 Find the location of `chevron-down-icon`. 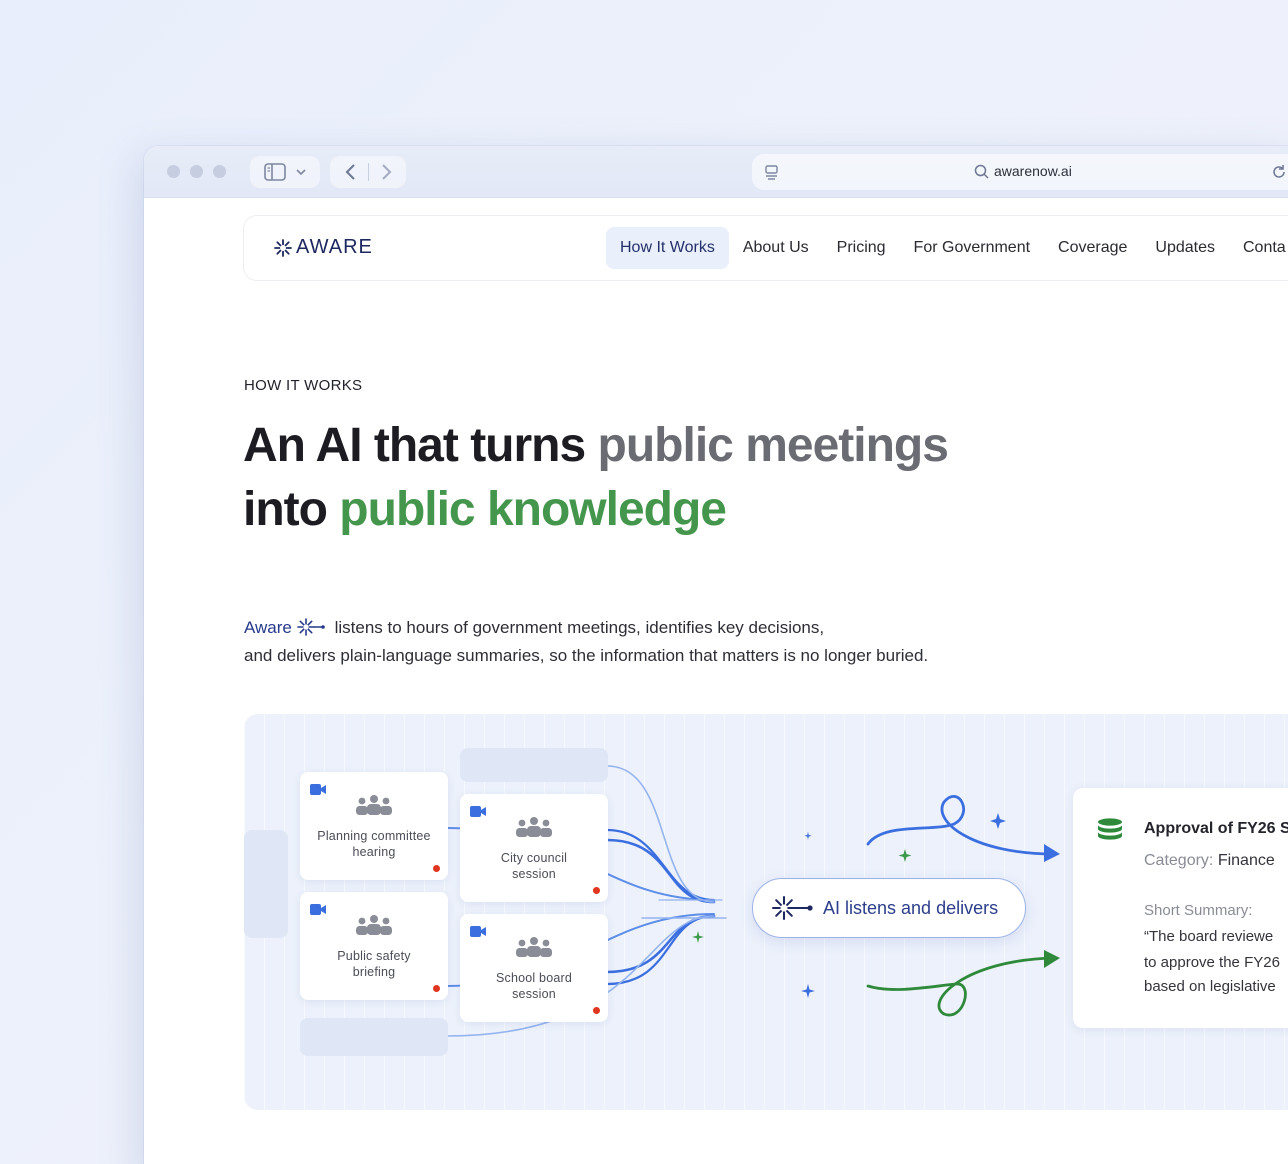

chevron-down-icon is located at coordinates (301, 172).